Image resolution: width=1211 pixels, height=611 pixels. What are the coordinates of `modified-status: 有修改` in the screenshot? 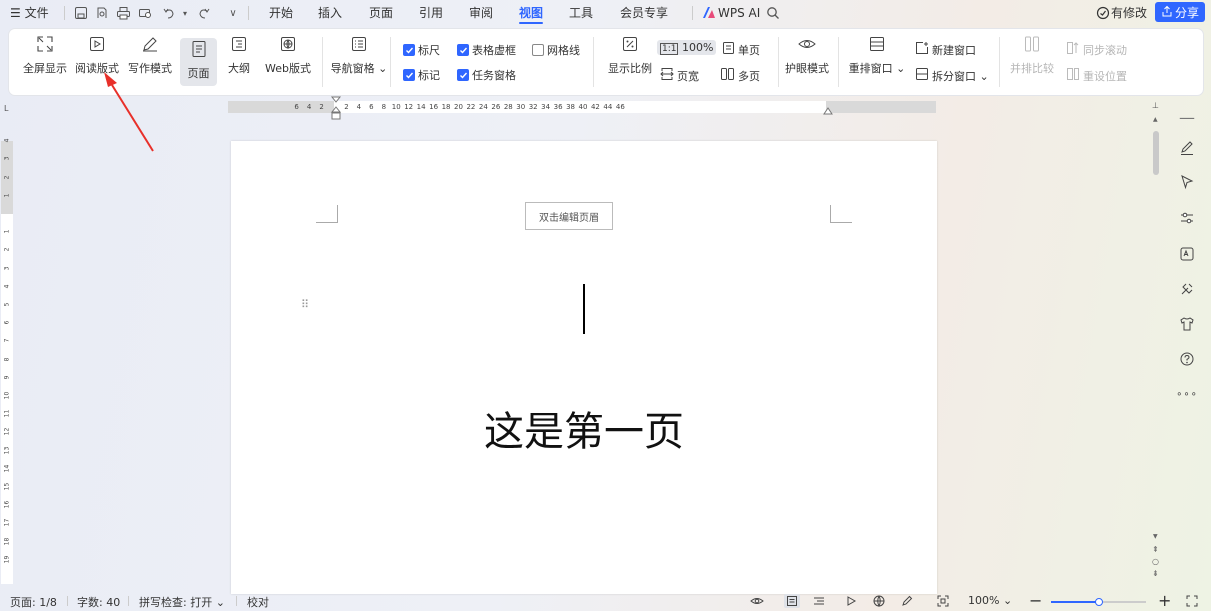 It's located at (1129, 13).